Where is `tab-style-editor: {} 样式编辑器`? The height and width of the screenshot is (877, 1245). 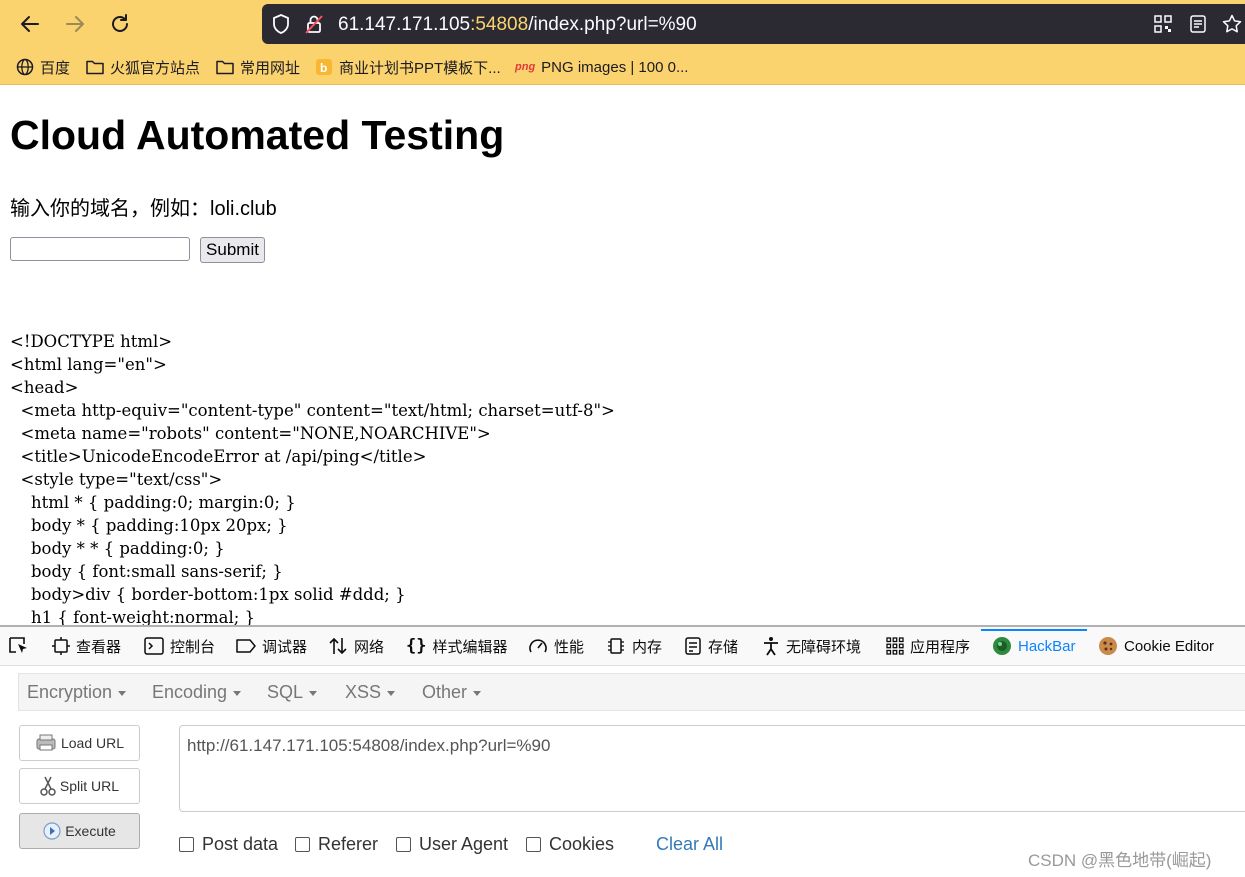
tab-style-editor: {} 样式编辑器 is located at coordinates (457, 646).